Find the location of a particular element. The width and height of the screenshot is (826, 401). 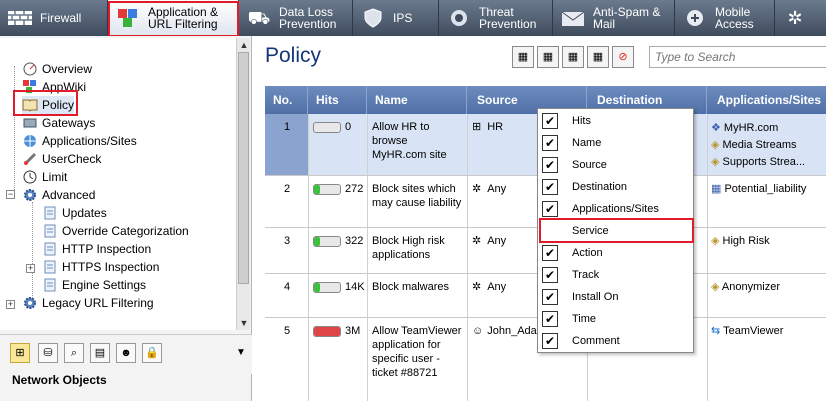

menu-item-comment: ✔ Comment is located at coordinates (615, 341).